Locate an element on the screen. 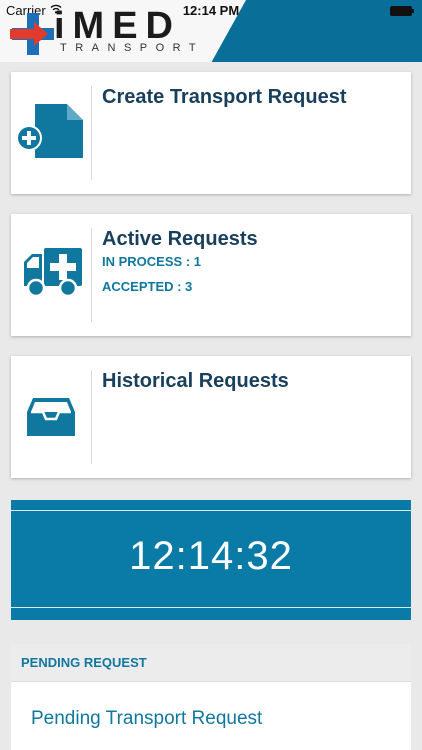 The width and height of the screenshot is (422, 750). app-header: Carrier 12:14 PM iMED TRANSPORT is located at coordinates (211, 31).